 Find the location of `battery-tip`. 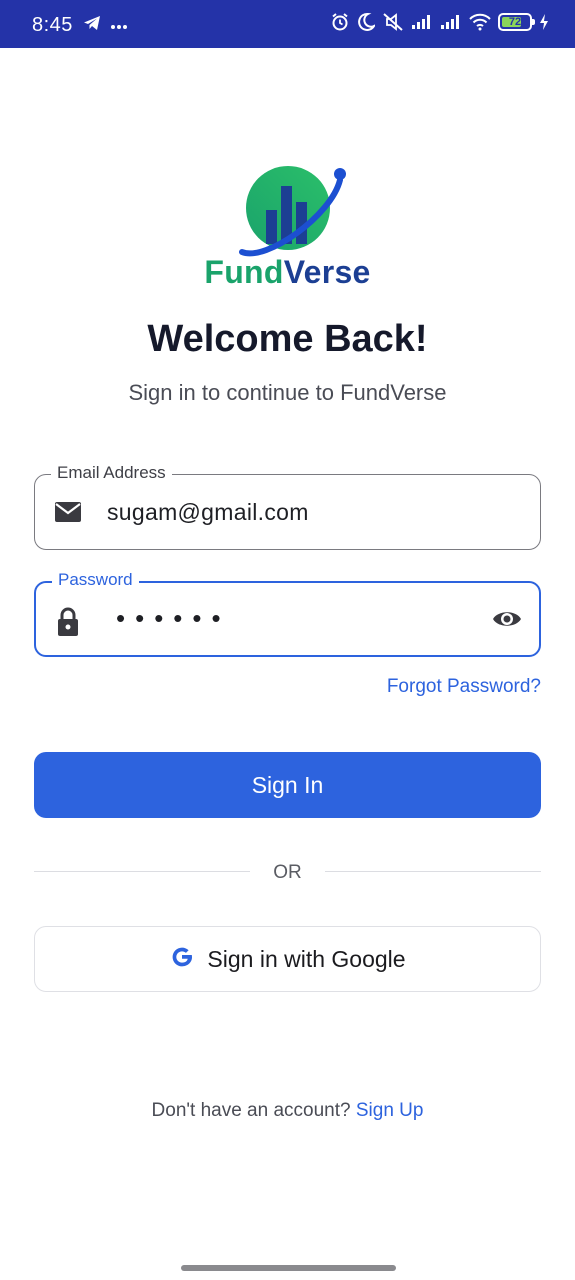

battery-tip is located at coordinates (533, 22).